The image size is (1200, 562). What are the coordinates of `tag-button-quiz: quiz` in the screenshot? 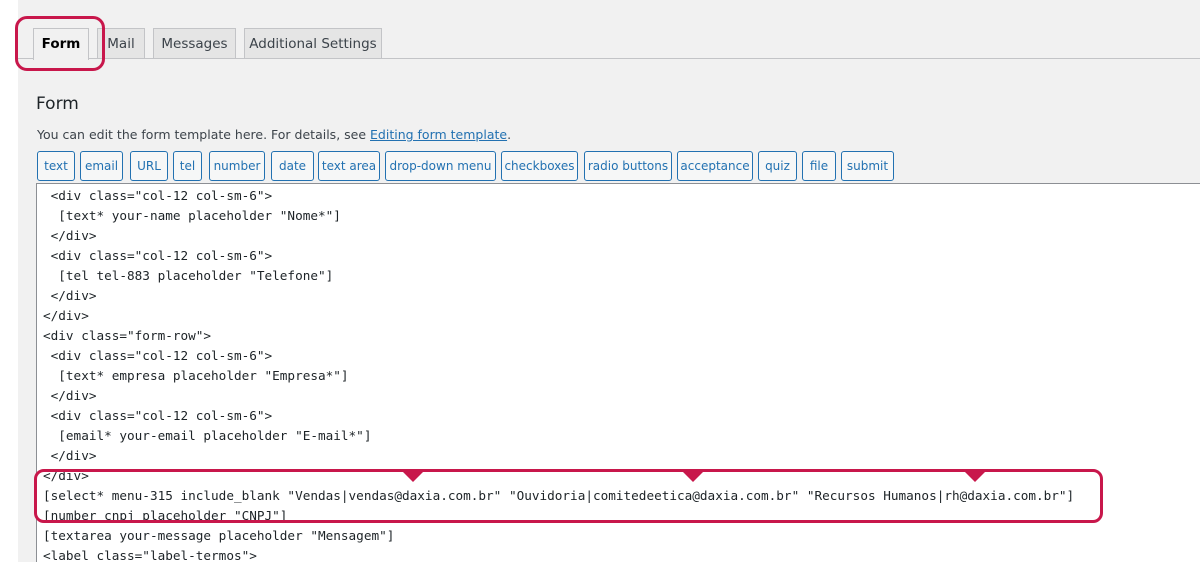 It's located at (777, 166).